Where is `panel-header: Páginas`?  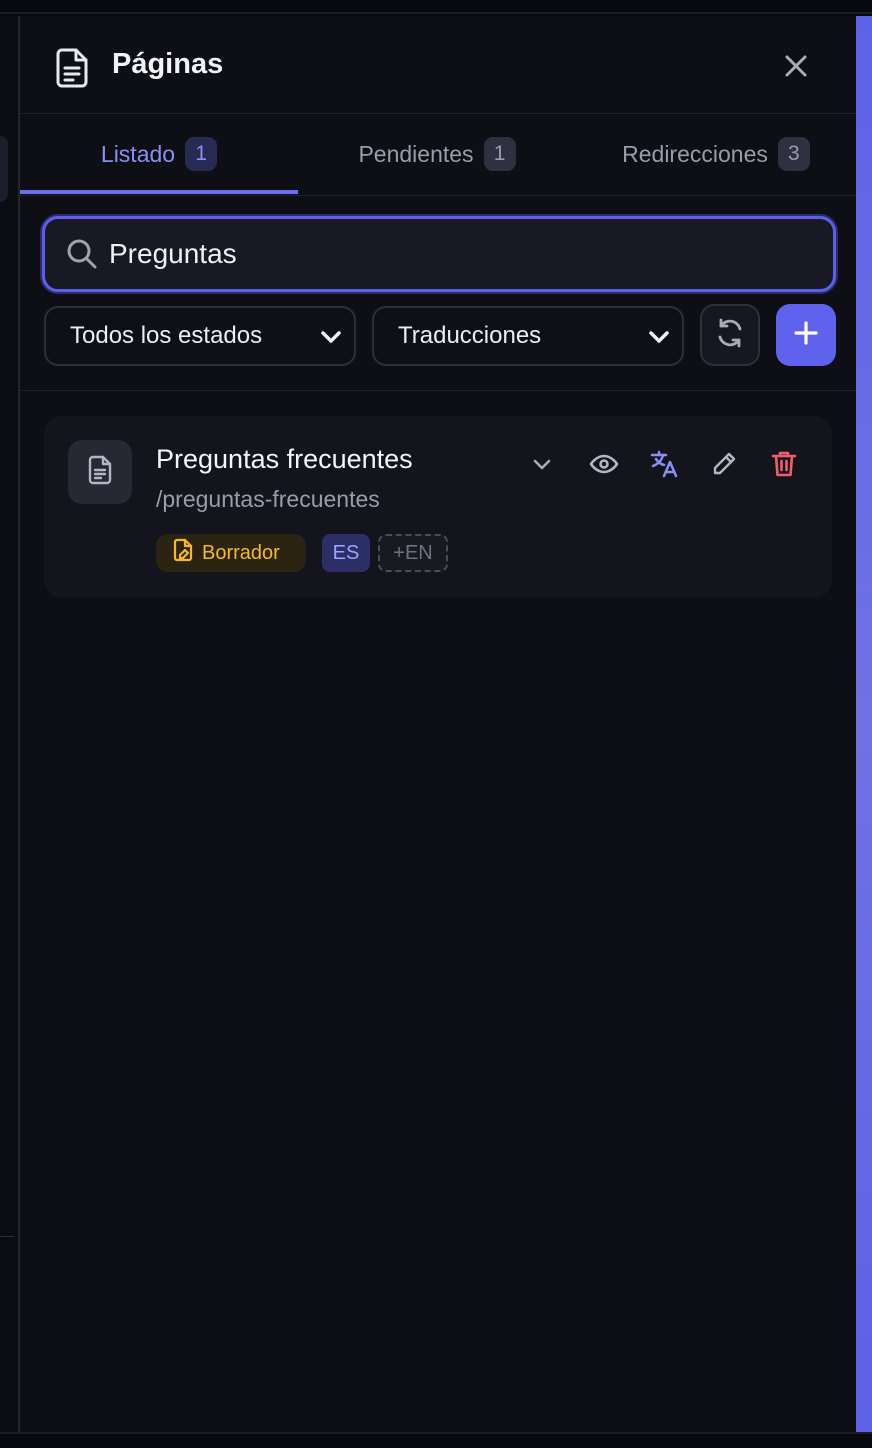
panel-header: Páginas is located at coordinates (438, 65).